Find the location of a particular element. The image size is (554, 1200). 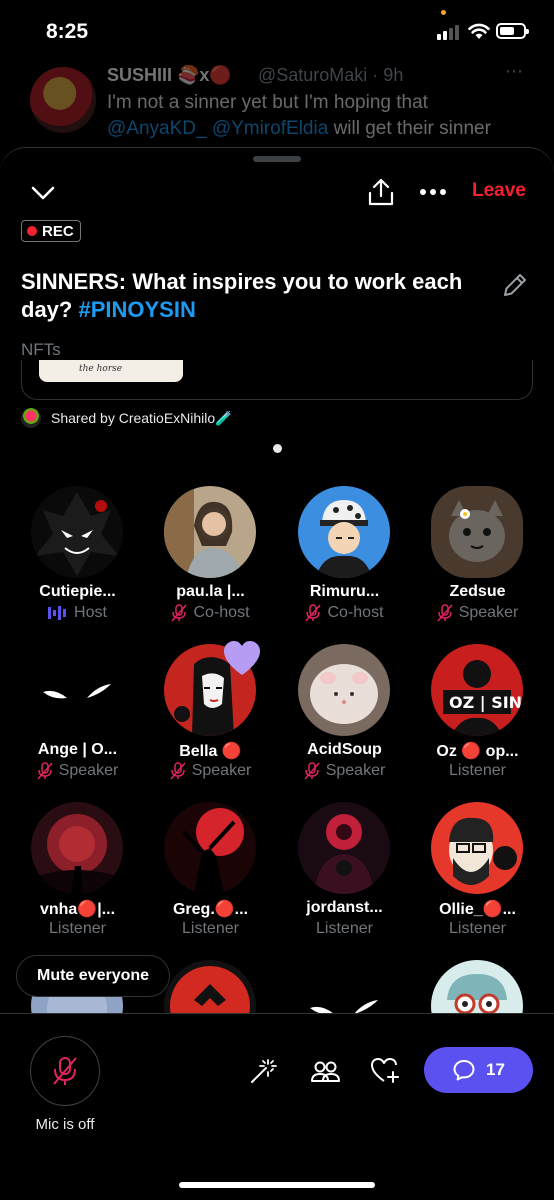

comments-button: 17 is located at coordinates (478, 1070).